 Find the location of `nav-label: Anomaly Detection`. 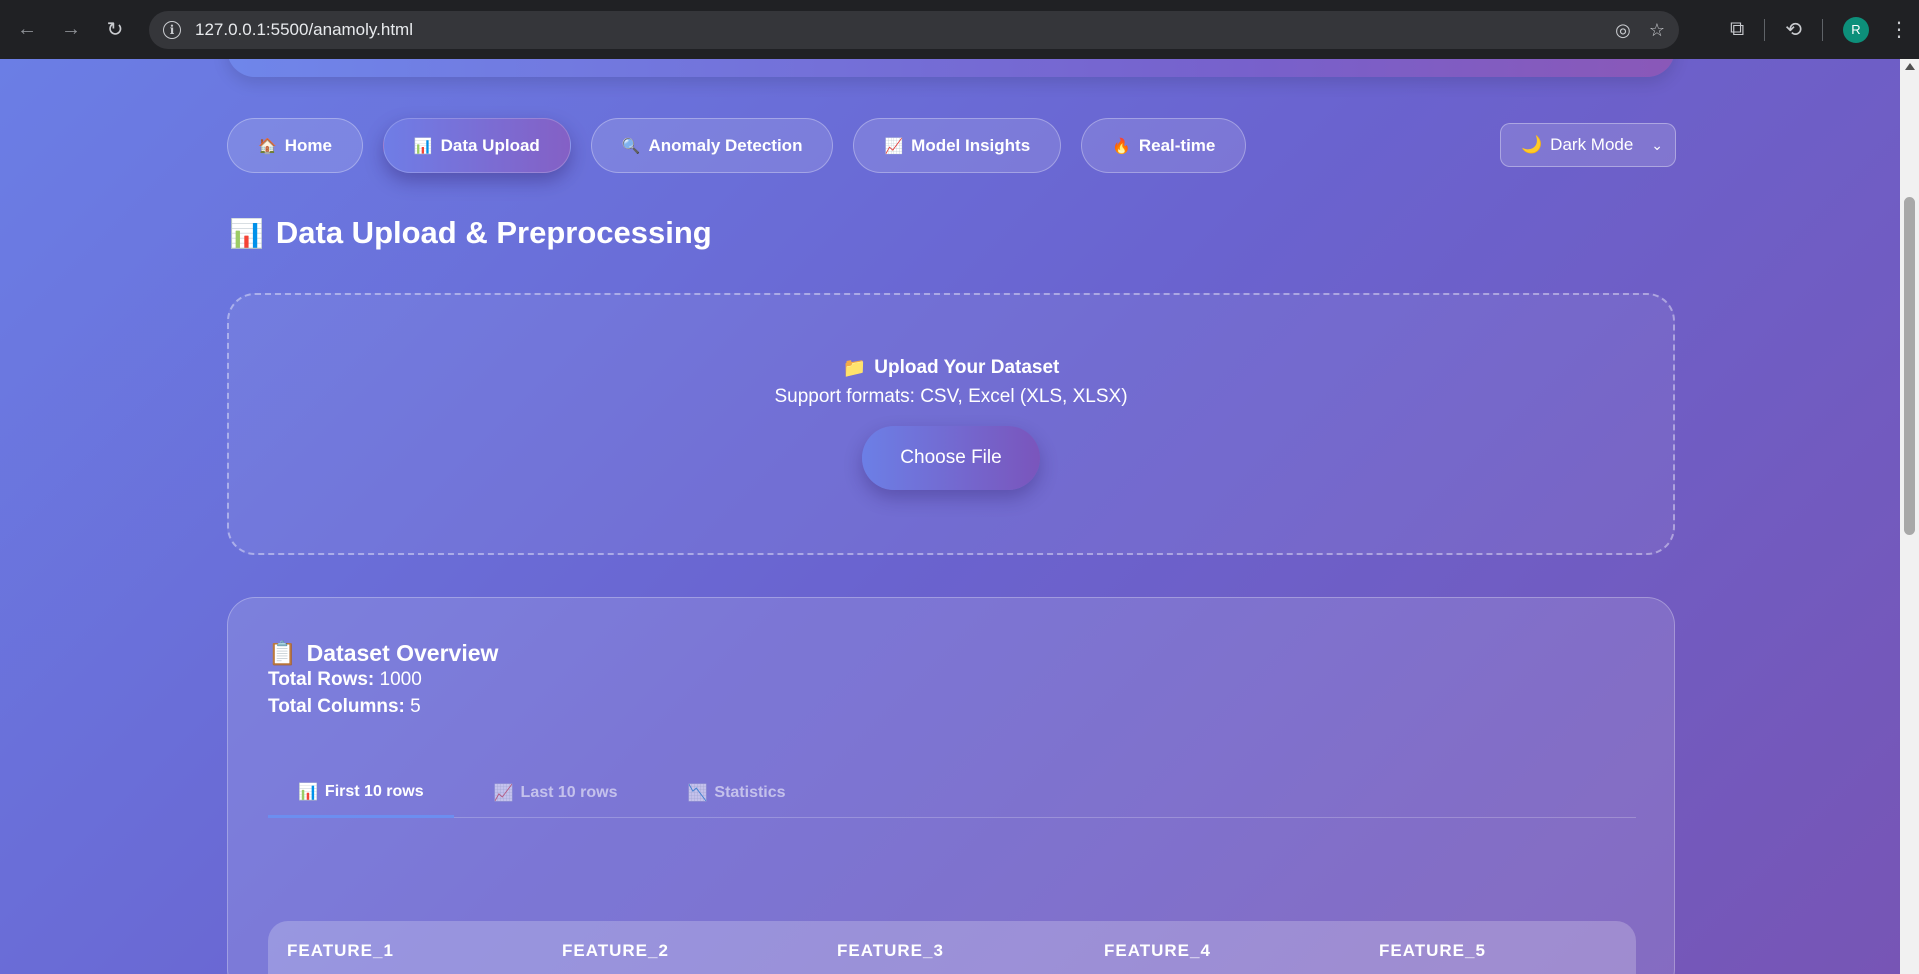

nav-label: Anomaly Detection is located at coordinates (725, 145).